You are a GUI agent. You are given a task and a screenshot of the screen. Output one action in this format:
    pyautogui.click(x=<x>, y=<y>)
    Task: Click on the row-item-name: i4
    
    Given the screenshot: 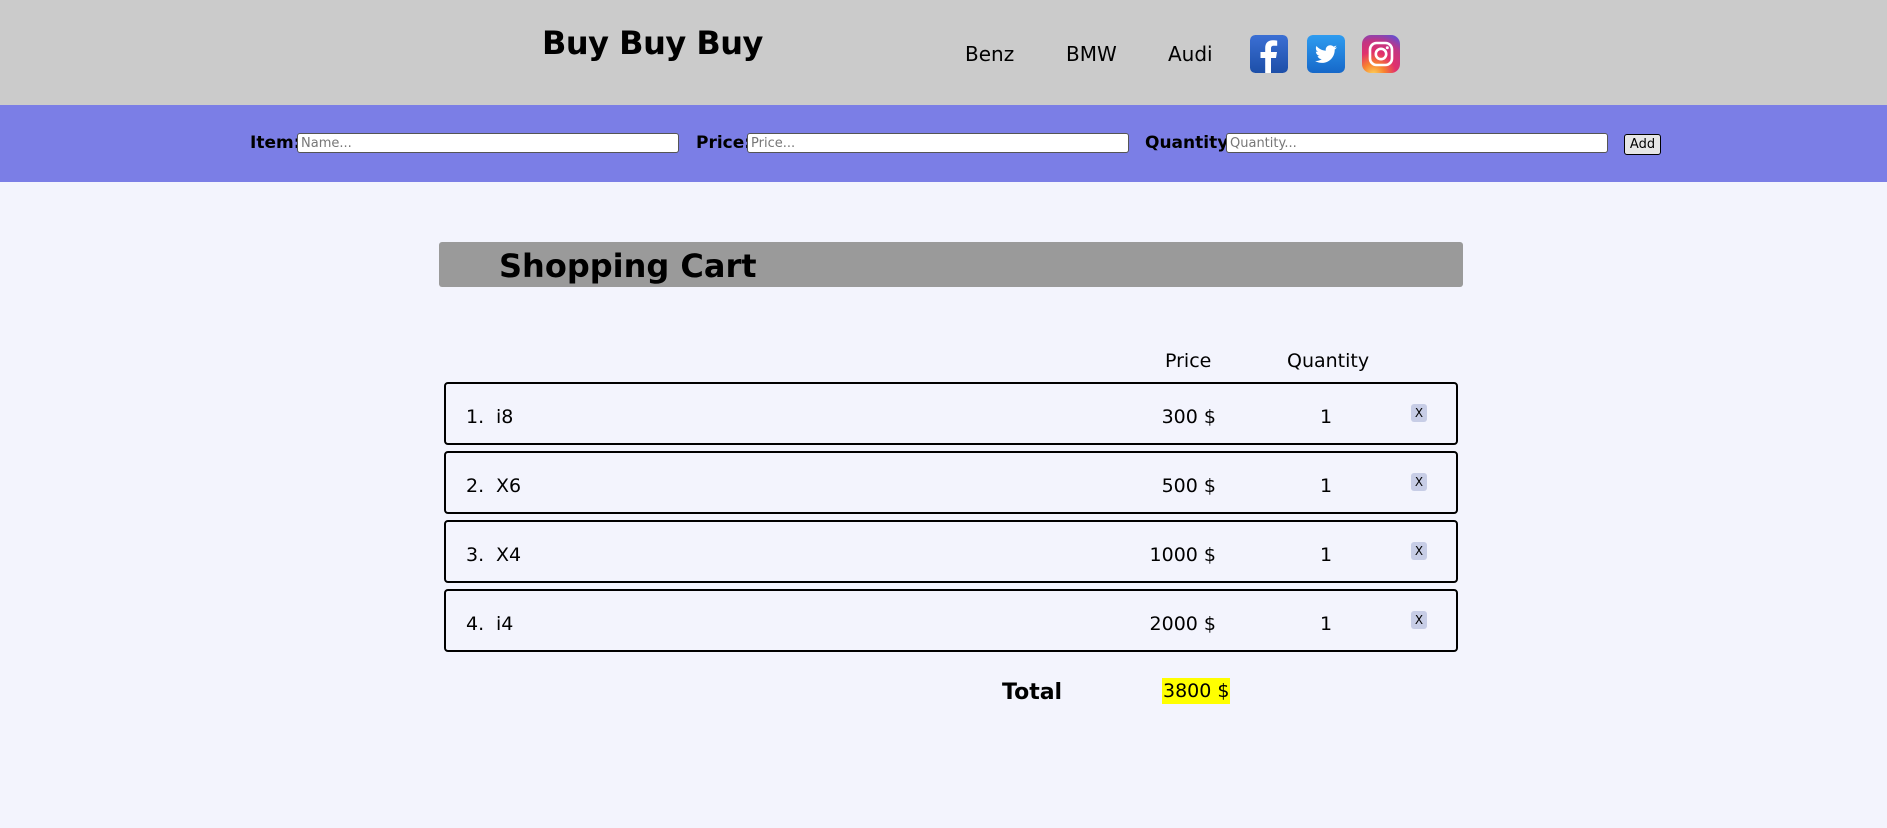 What is the action you would take?
    pyautogui.click(x=505, y=624)
    